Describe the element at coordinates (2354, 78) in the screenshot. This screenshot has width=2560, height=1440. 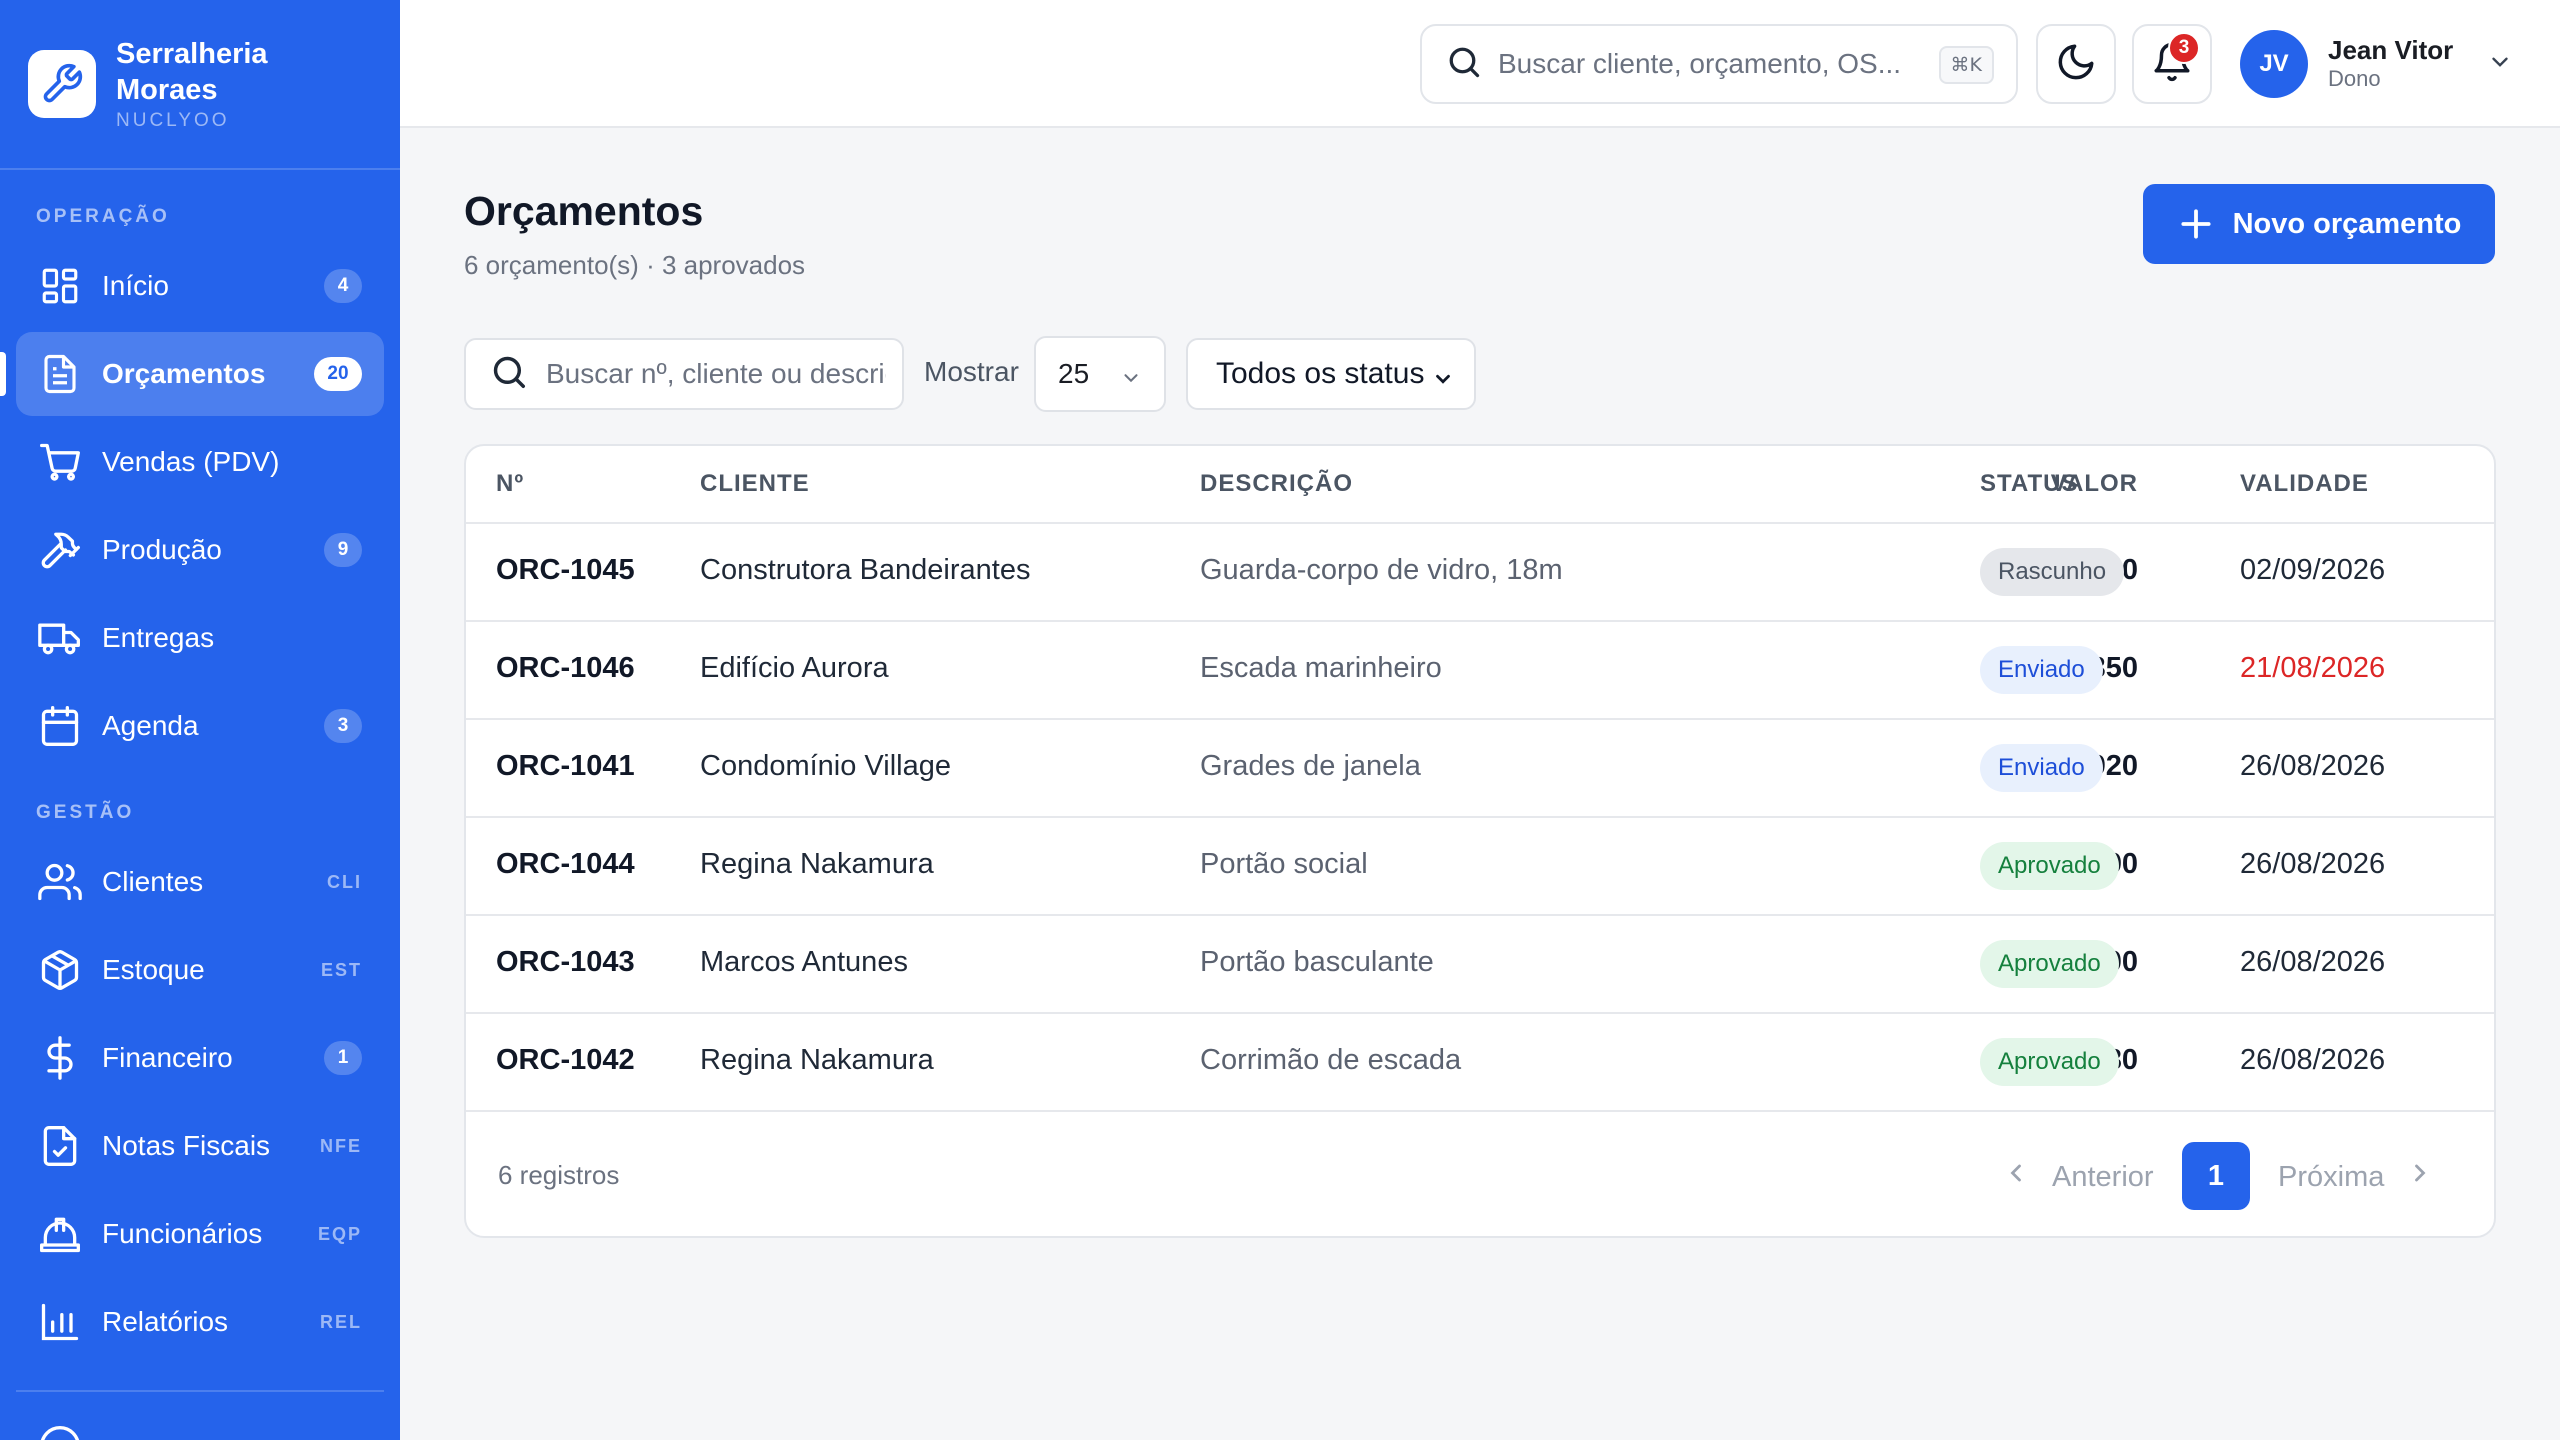
I see `user-role: Dono` at that location.